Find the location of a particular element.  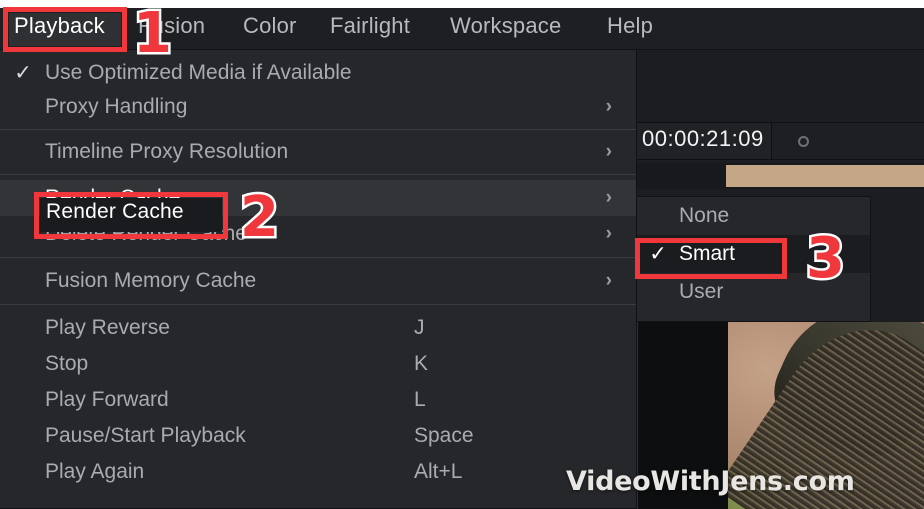

menu-item-label: Delete Render Cache is located at coordinates (146, 233).